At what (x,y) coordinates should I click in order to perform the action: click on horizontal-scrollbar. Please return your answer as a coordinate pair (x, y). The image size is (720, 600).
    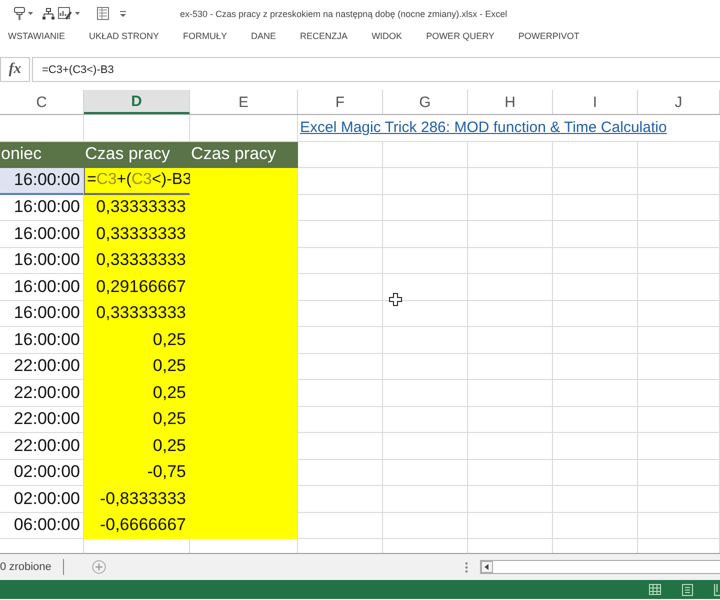
    Looking at the image, I should click on (600, 567).